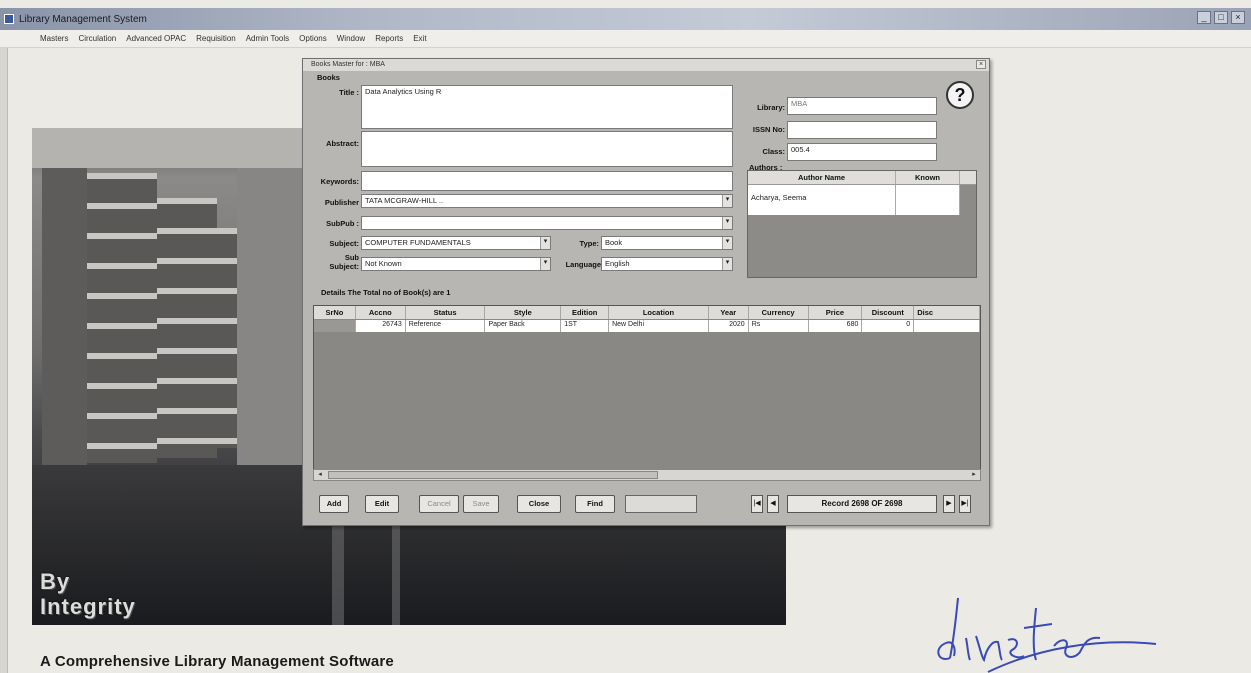 The image size is (1251, 673). I want to click on issn-field, so click(862, 130).